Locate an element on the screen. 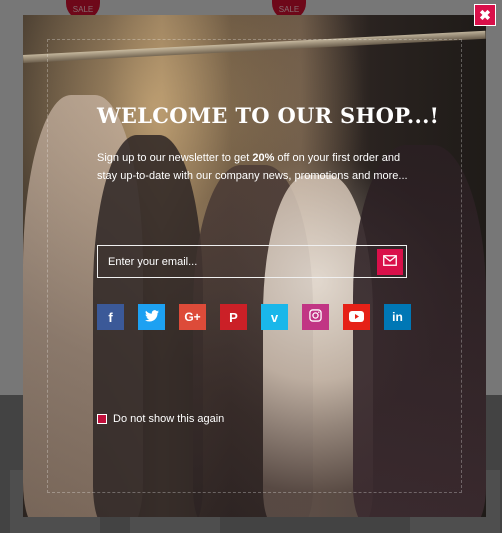 Image resolution: width=502 pixels, height=533 pixels. pinterest-link: P is located at coordinates (233, 317).